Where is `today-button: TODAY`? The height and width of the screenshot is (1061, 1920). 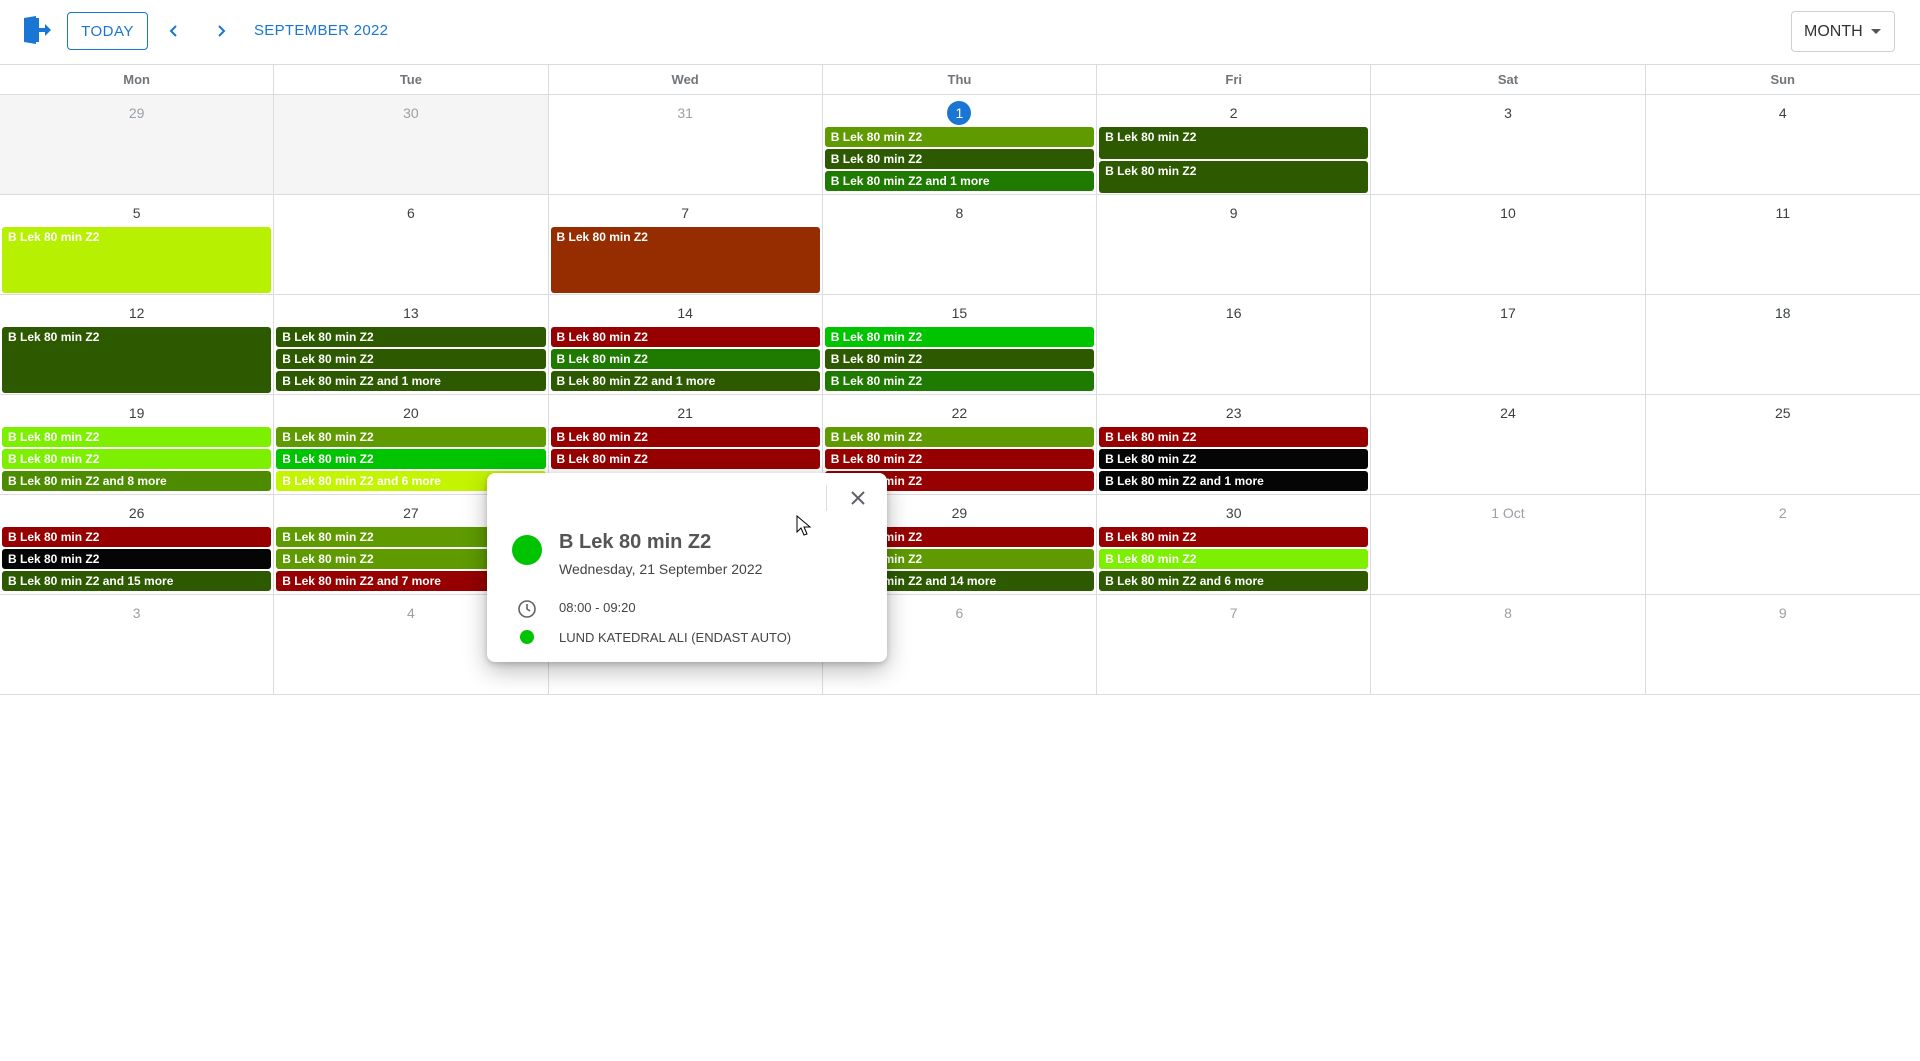
today-button: TODAY is located at coordinates (107, 31).